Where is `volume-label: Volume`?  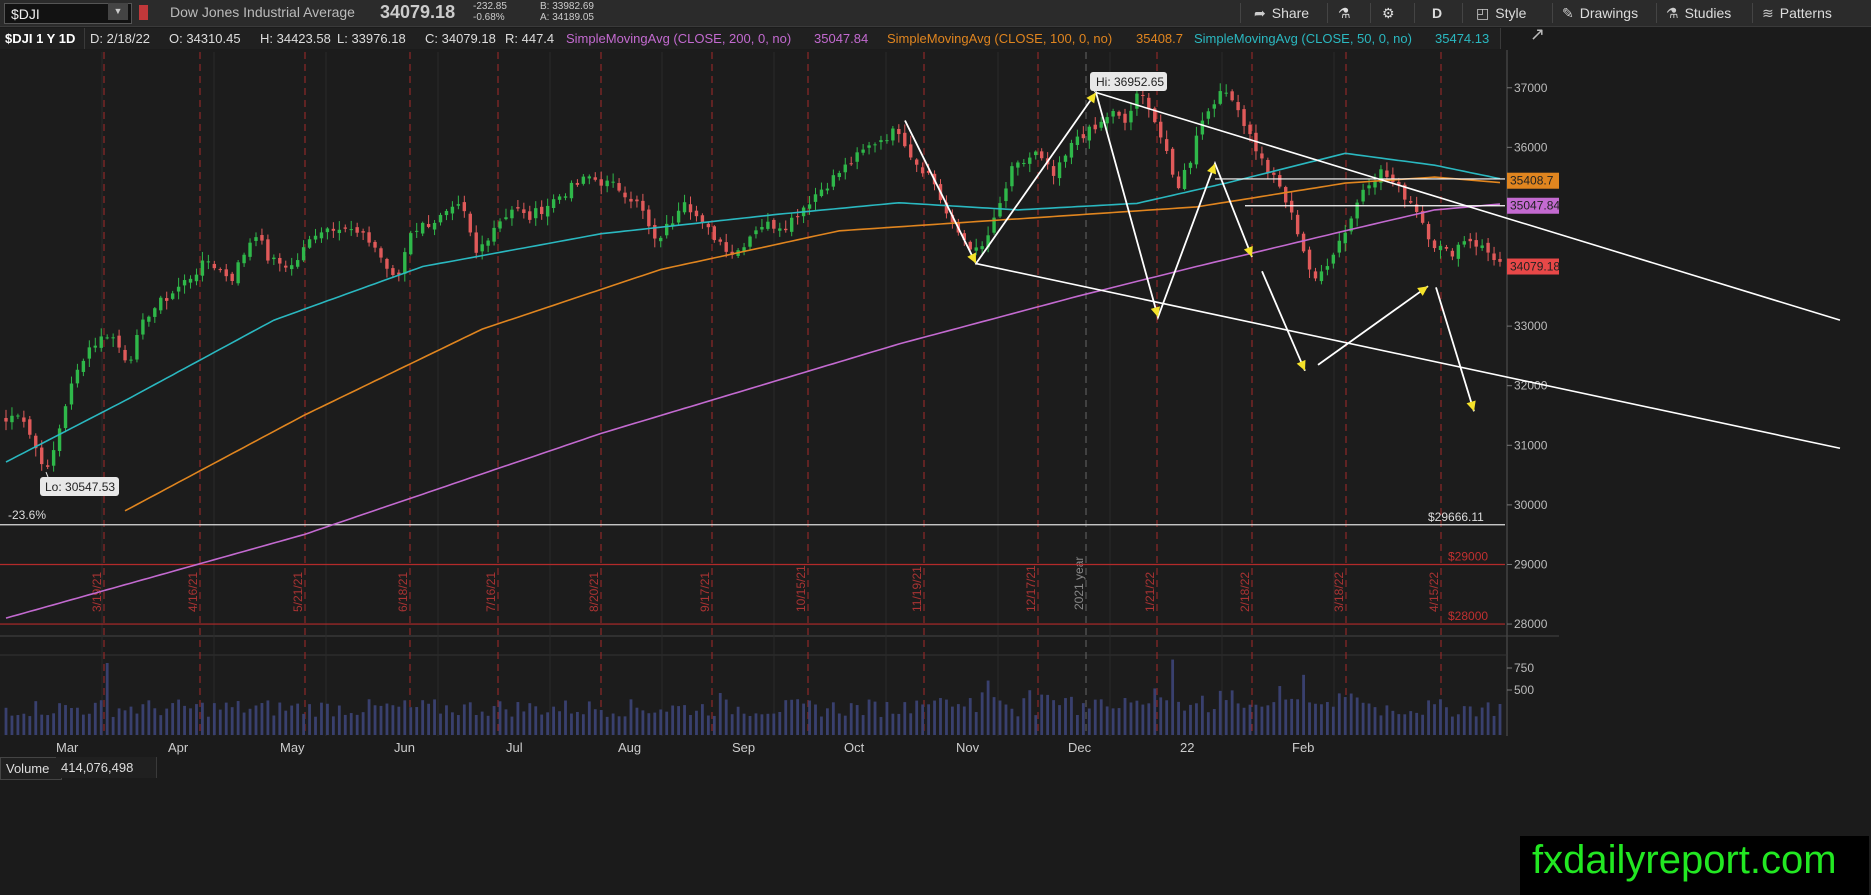
volume-label: Volume is located at coordinates (31, 768).